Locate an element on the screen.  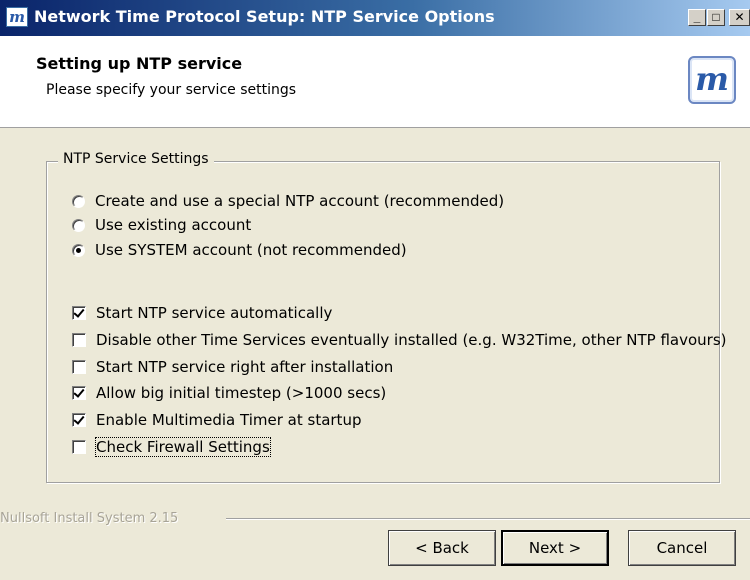
checkbox-label: Check Firewall Settings is located at coordinates (183, 447).